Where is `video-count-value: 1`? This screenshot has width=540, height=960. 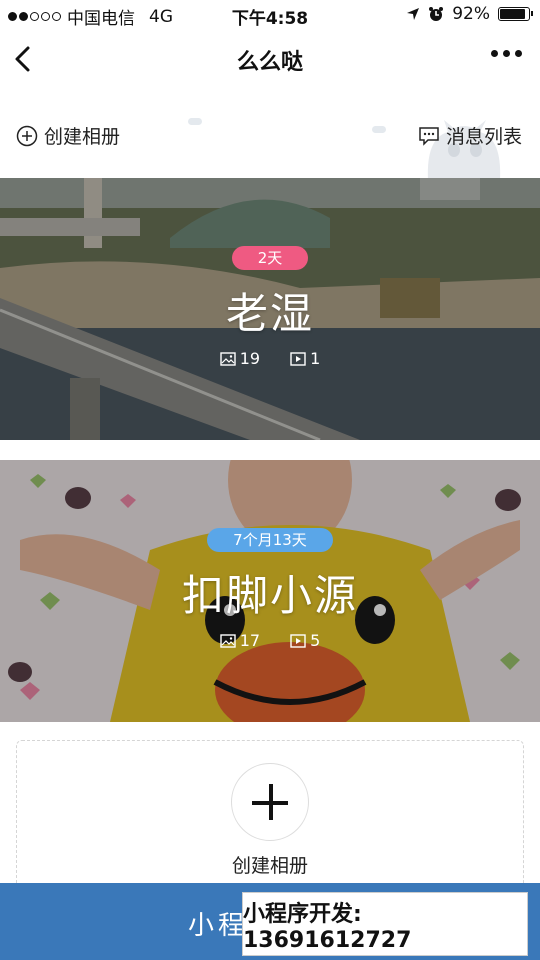 video-count-value: 1 is located at coordinates (315, 358).